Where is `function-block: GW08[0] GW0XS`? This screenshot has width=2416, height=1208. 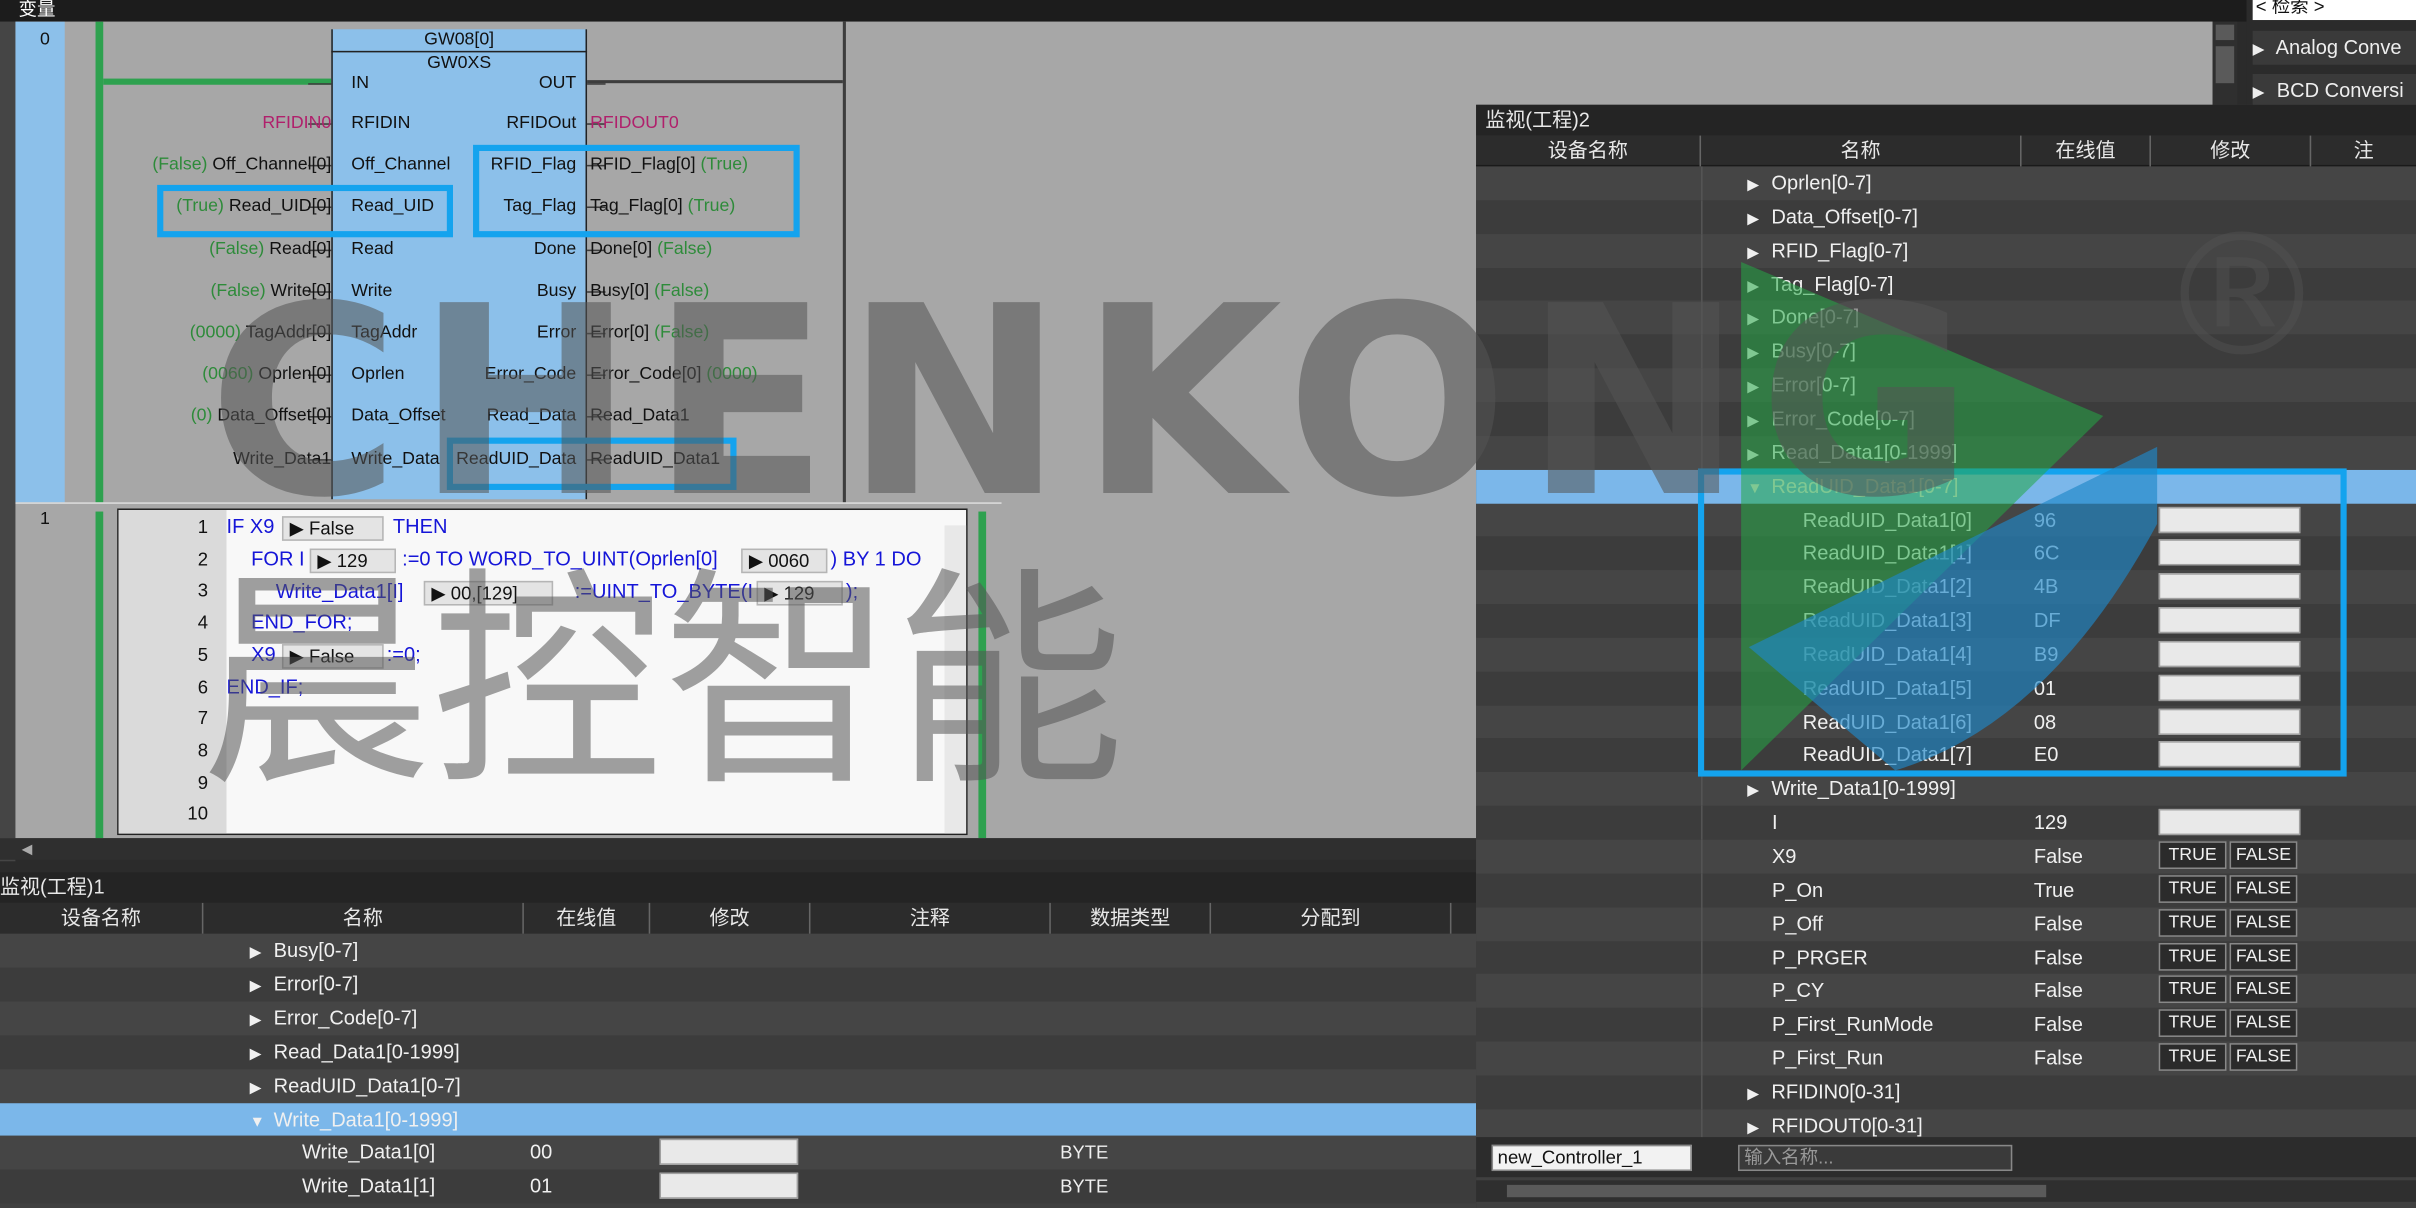
function-block: GW08[0] GW0XS is located at coordinates (459, 264).